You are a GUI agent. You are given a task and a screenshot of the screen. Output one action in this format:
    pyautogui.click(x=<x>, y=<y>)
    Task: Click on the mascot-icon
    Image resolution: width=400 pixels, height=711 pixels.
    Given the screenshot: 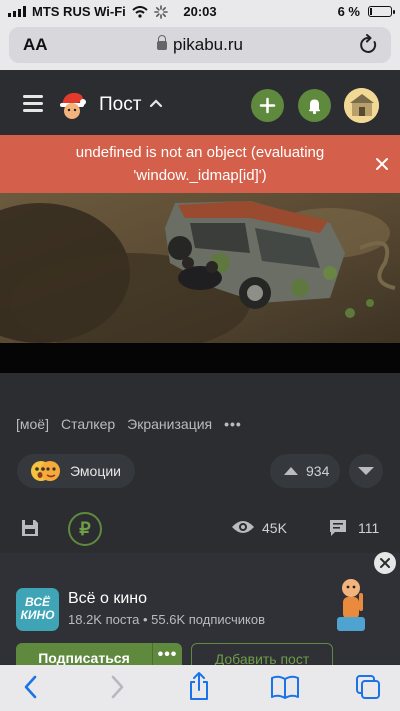 What is the action you would take?
    pyautogui.click(x=351, y=605)
    